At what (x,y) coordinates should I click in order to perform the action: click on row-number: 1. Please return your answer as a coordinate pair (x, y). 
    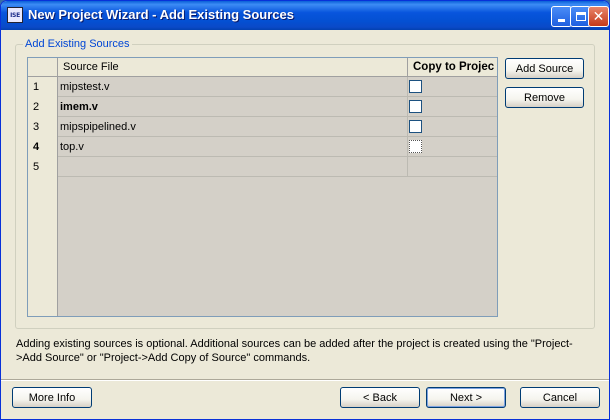
    Looking at the image, I should click on (43, 87).